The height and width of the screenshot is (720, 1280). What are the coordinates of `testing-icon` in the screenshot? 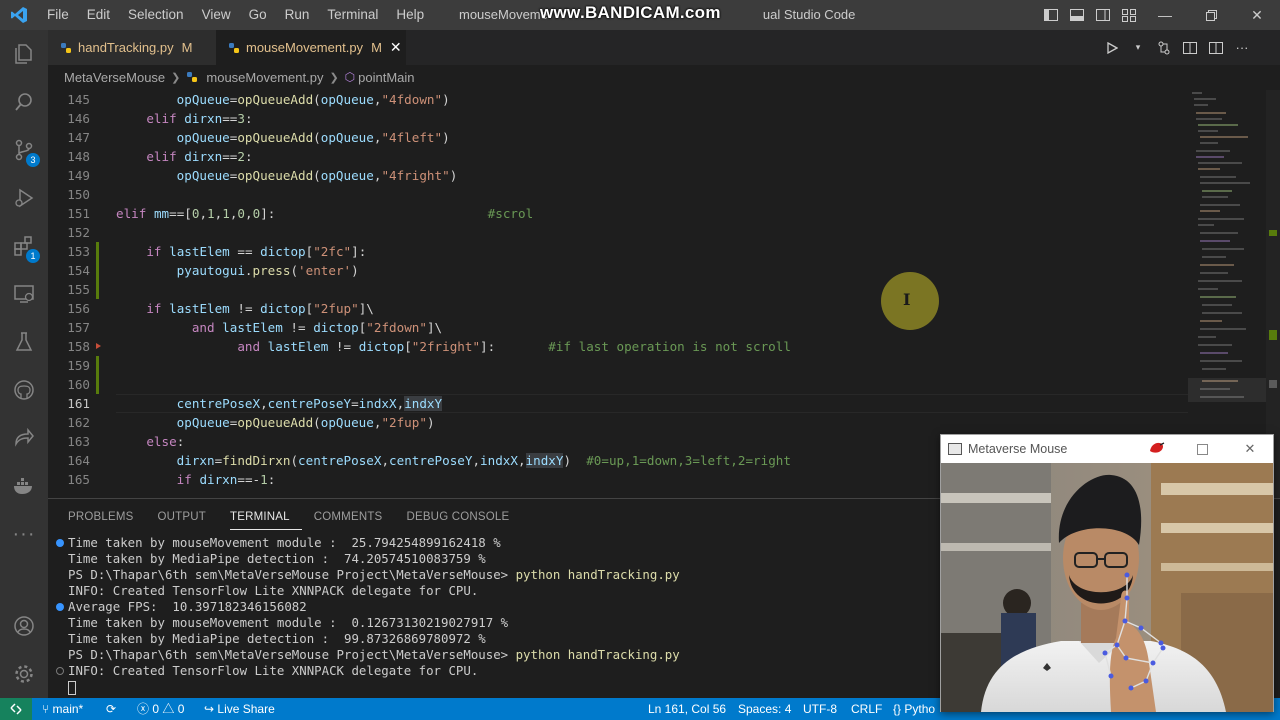 It's located at (24, 342).